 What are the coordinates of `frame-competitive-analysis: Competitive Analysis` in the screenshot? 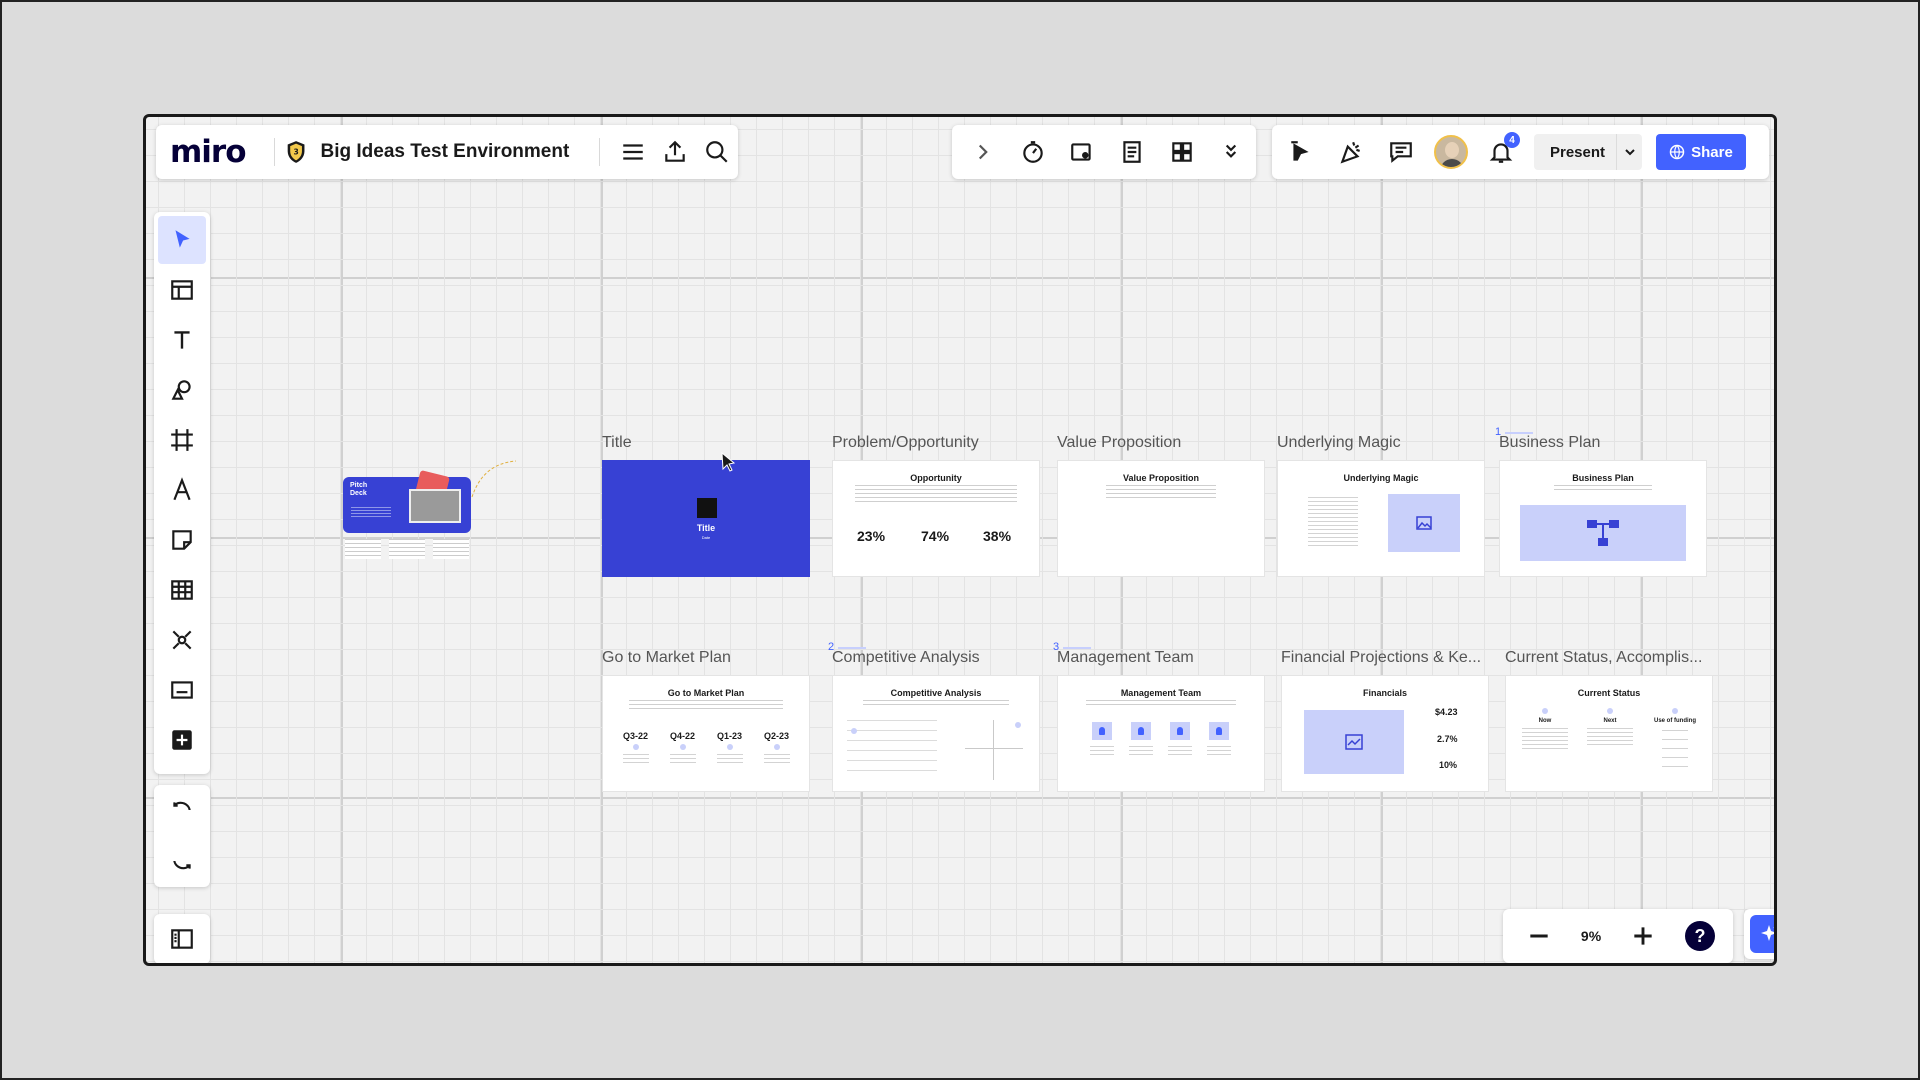 It's located at (936, 733).